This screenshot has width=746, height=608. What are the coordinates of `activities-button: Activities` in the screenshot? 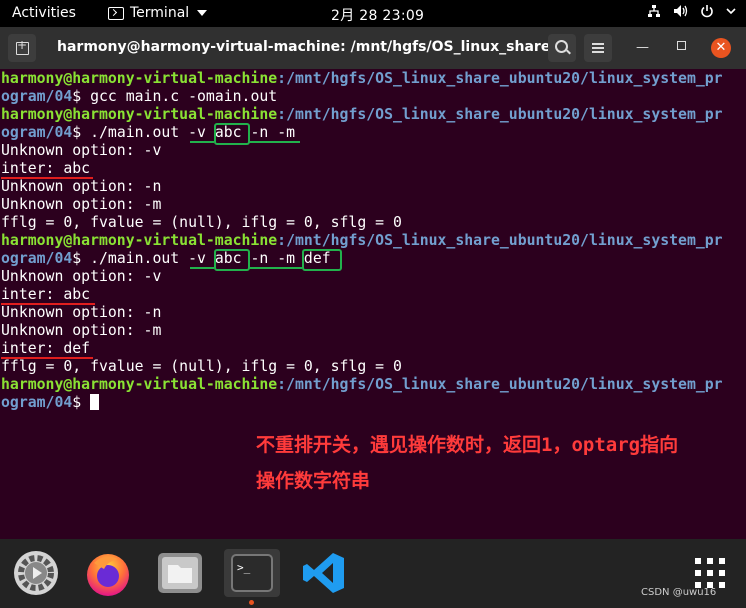 It's located at (44, 13).